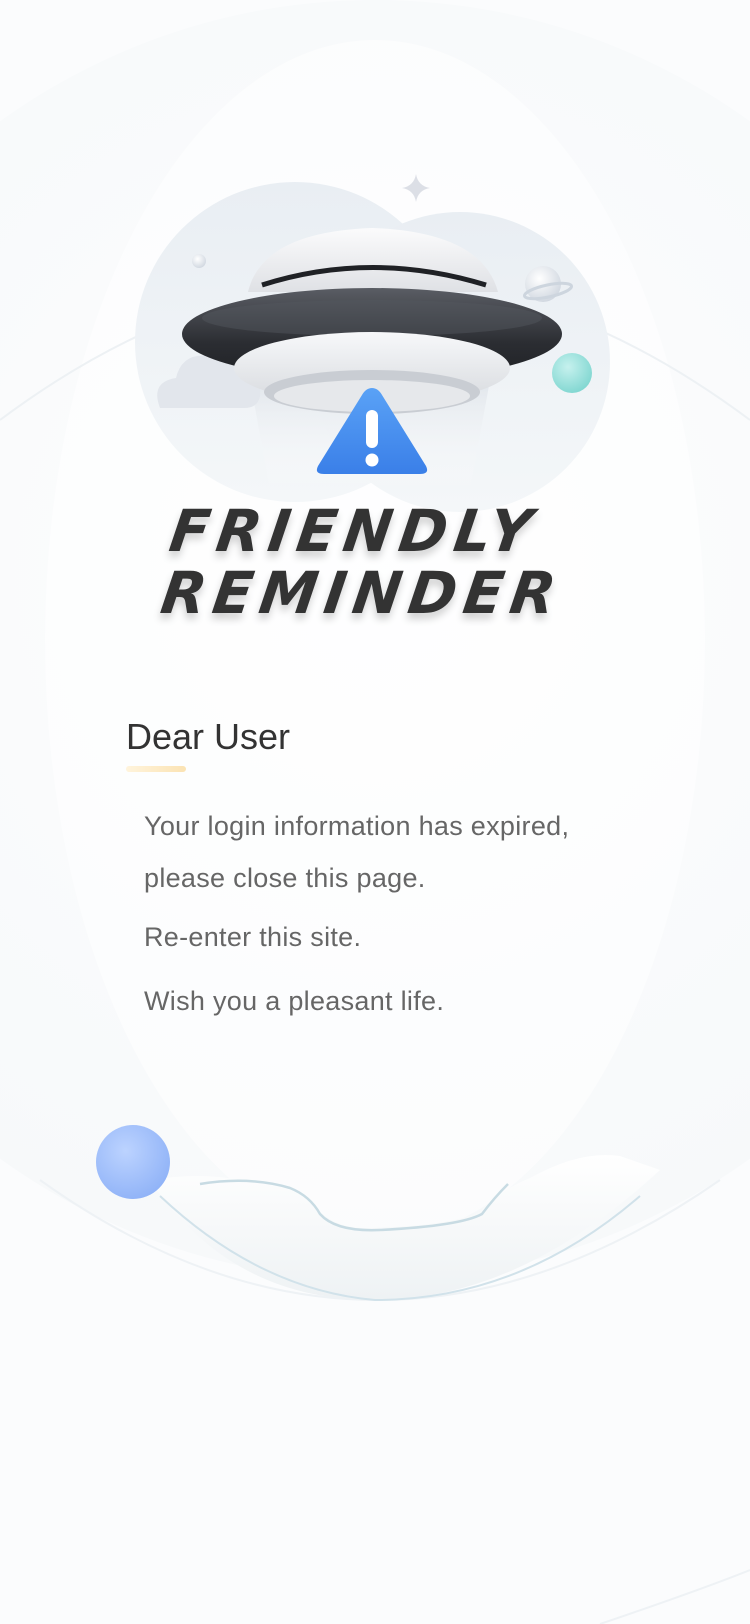  What do you see at coordinates (285, 878) in the screenshot?
I see `message-line-2: please close this page.` at bounding box center [285, 878].